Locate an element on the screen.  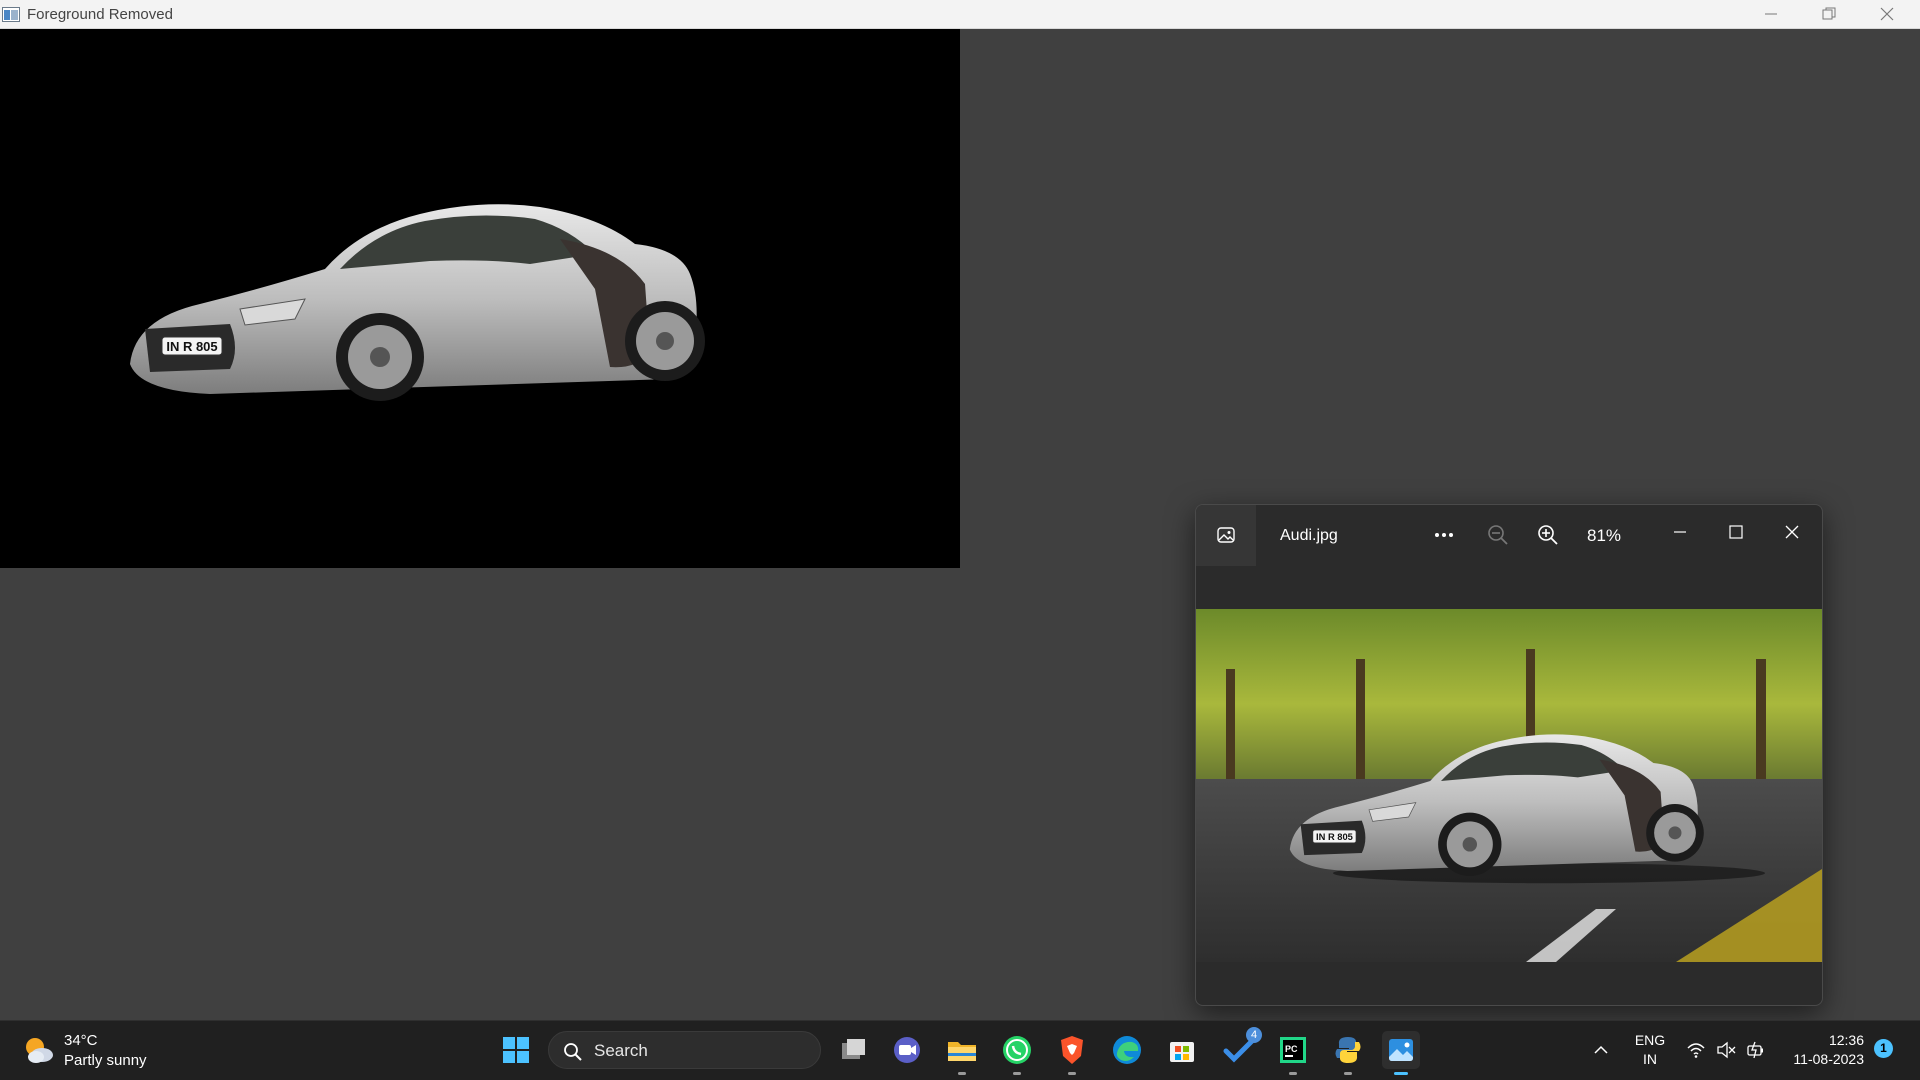
taskbar-search: Search is located at coordinates (684, 1050).